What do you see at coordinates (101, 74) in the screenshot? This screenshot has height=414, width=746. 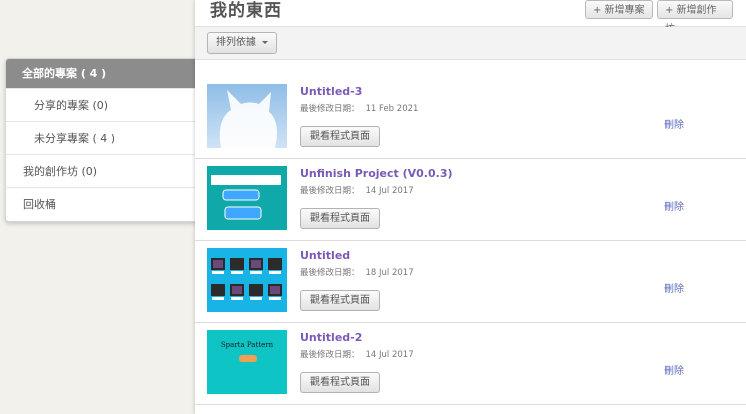 I see `sidebar-item-all-projects: 全部的專案 ( 4 )` at bounding box center [101, 74].